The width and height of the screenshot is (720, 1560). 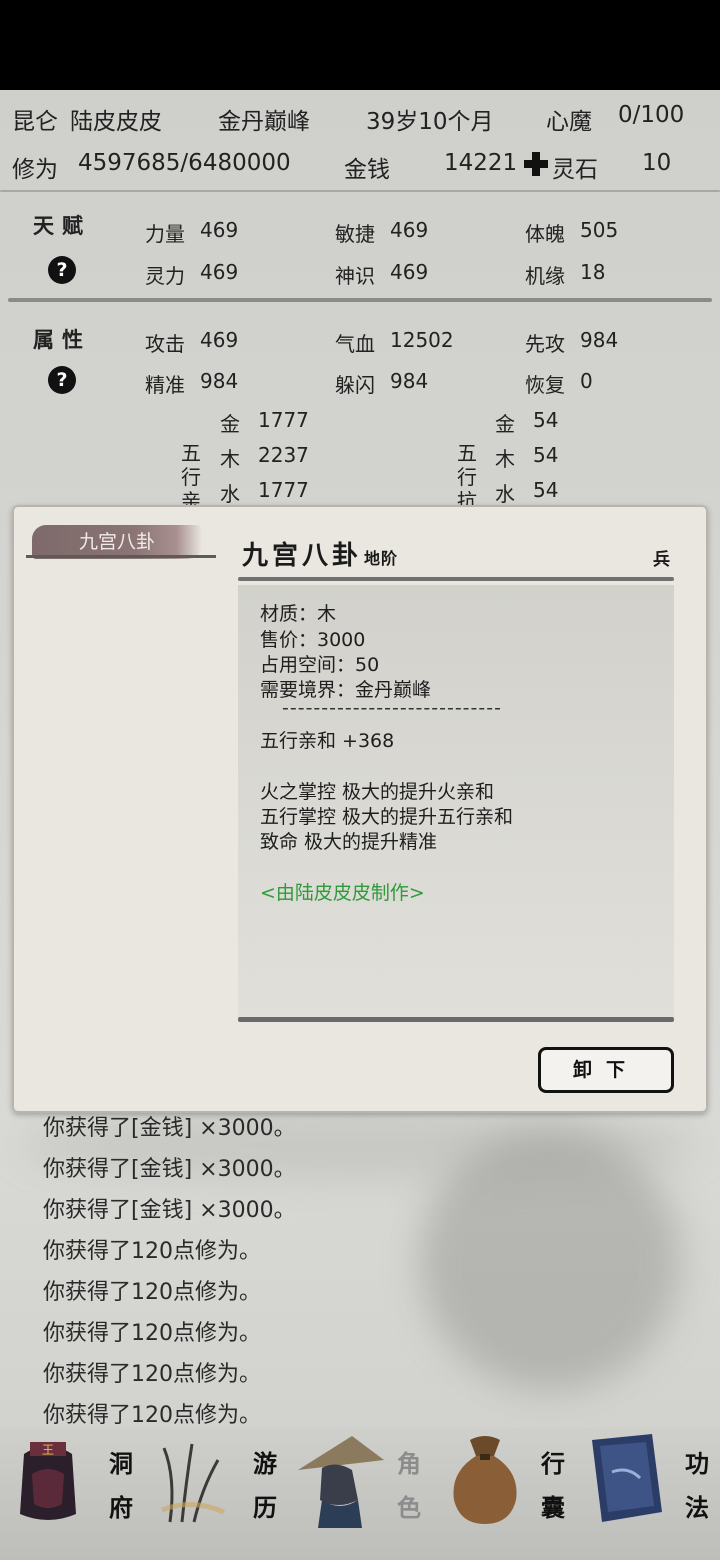 What do you see at coordinates (536, 164) in the screenshot?
I see `add-currency-icon` at bounding box center [536, 164].